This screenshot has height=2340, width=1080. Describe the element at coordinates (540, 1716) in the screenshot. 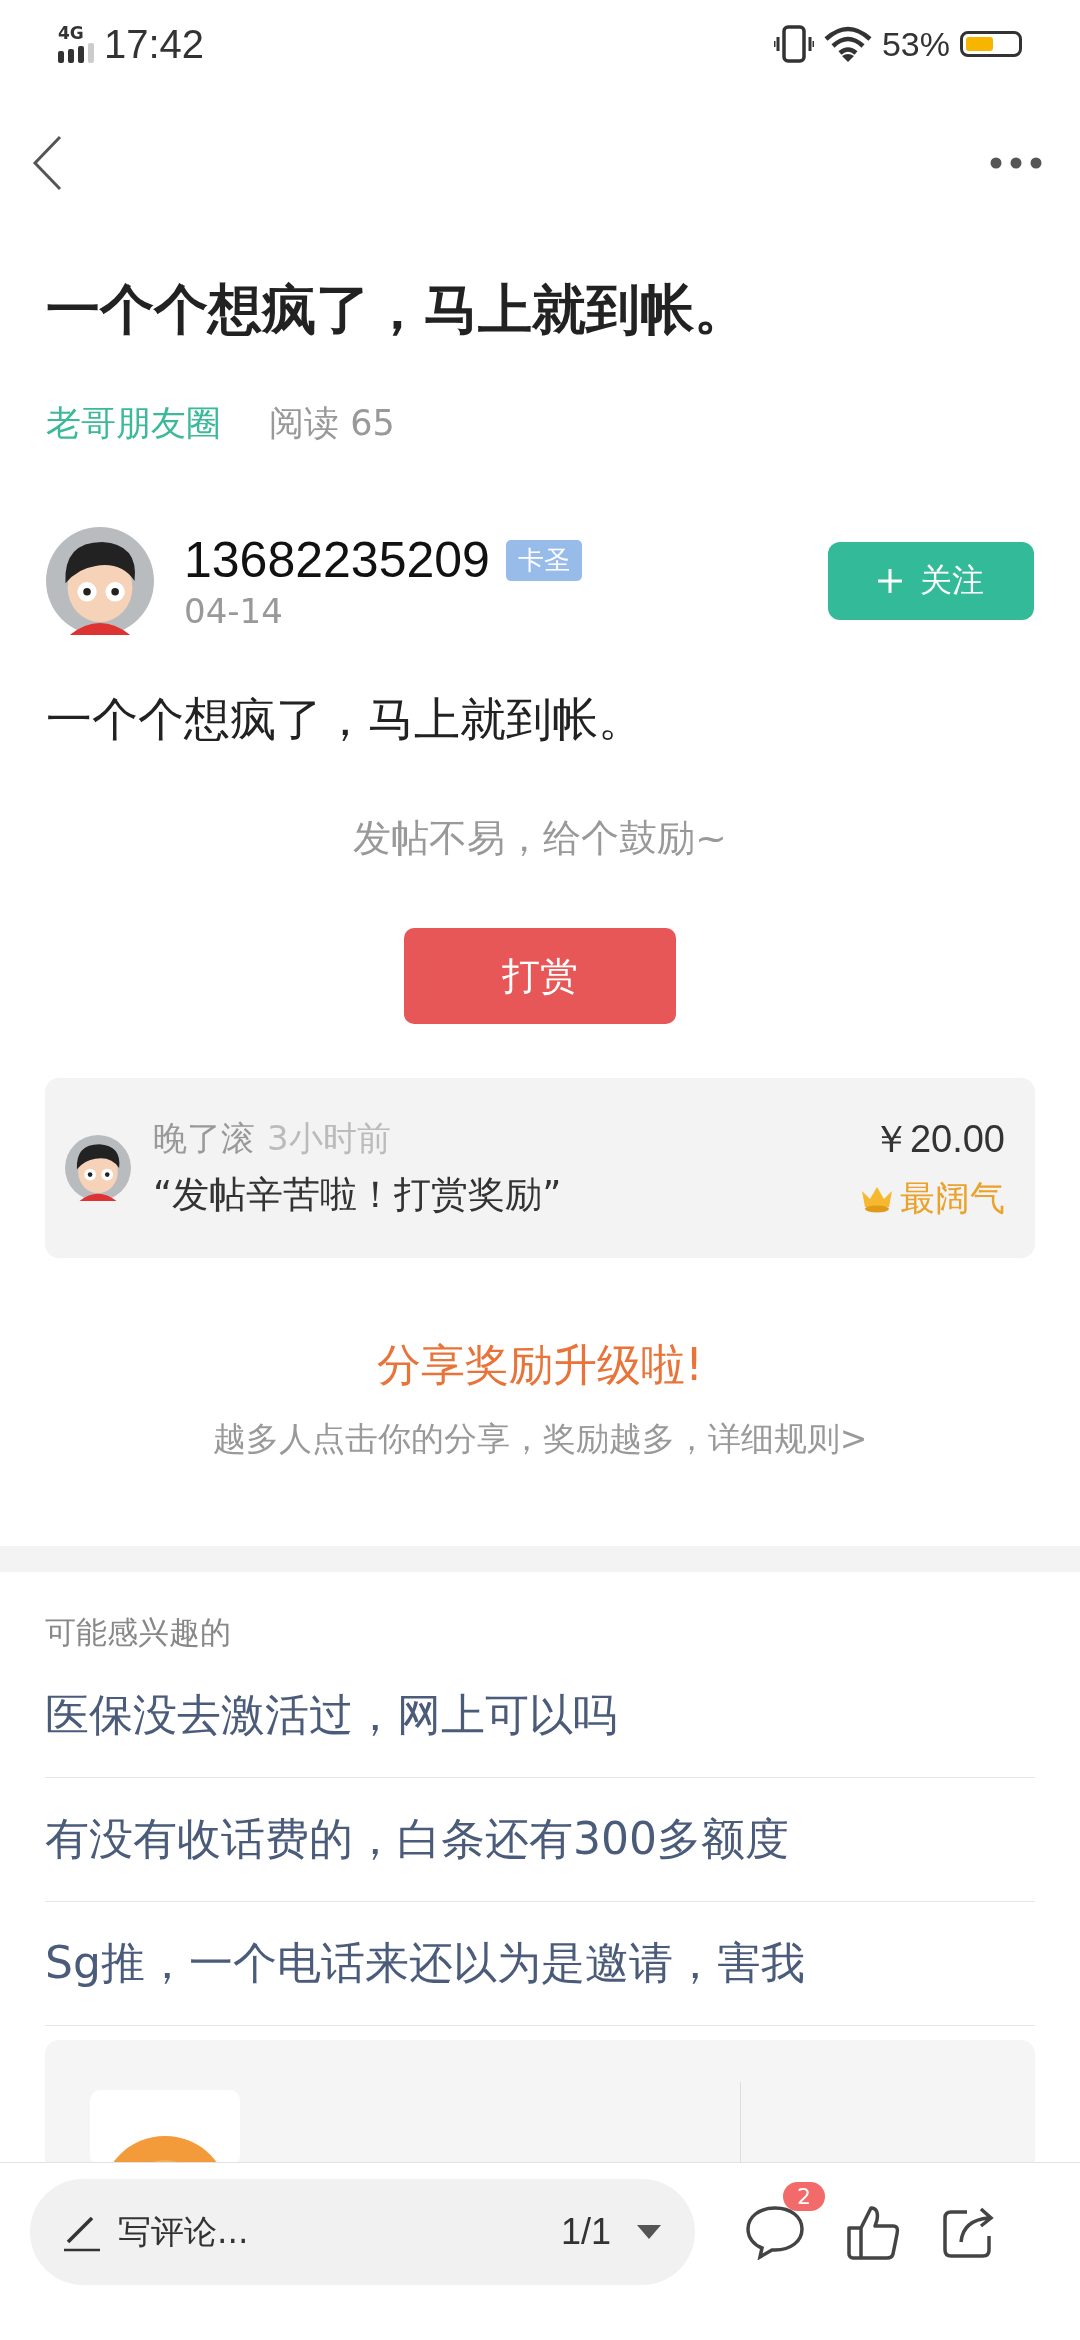

I see `related-post-link: 医保没去激活过，网上可以吗` at that location.